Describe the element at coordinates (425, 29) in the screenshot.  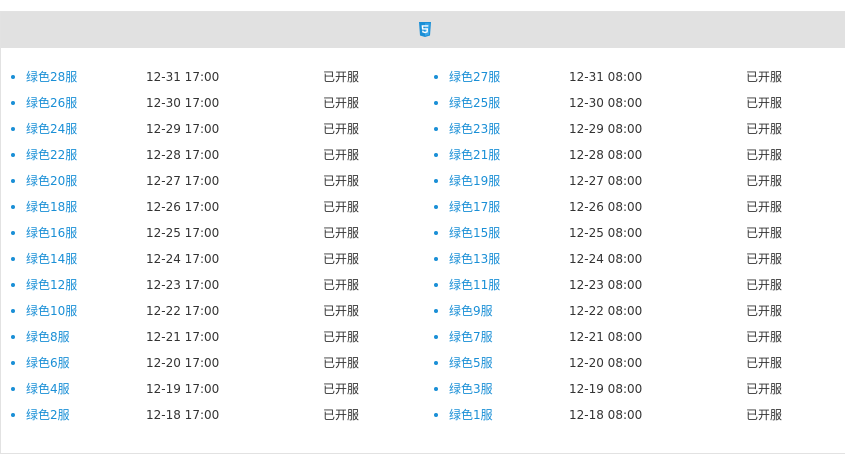
I see `html5-icon` at that location.